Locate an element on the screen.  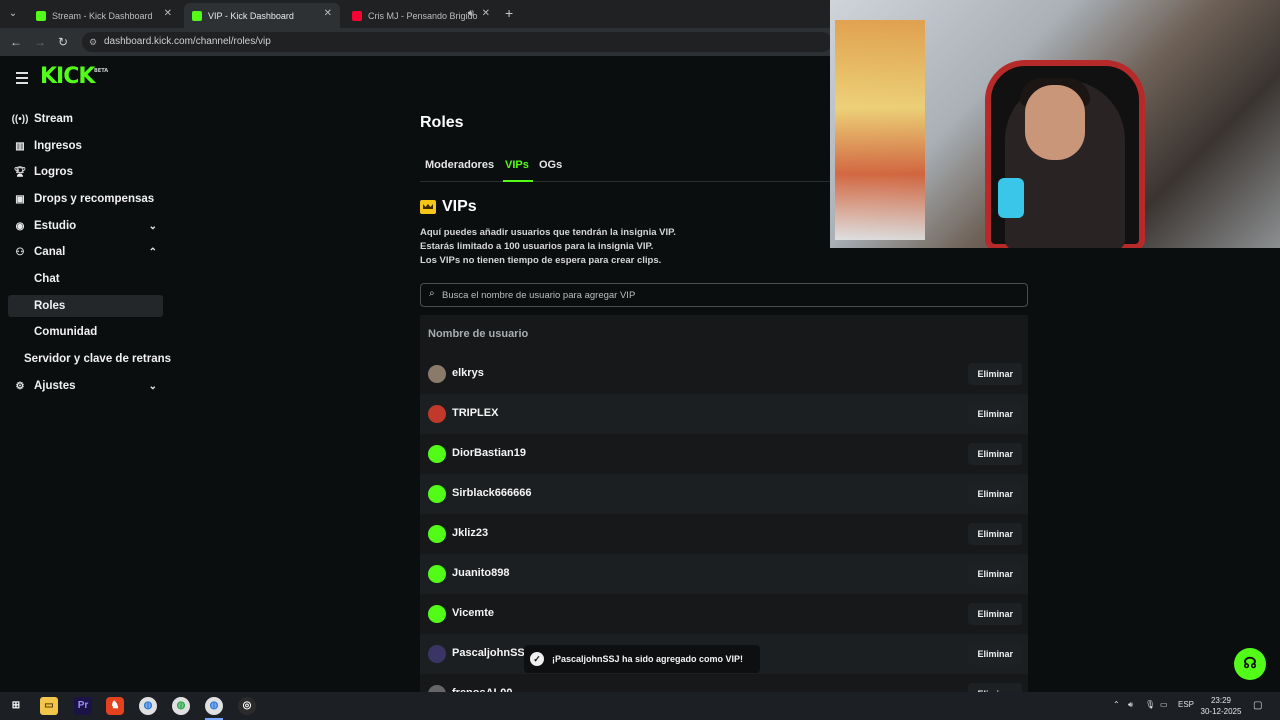
language-indicator: ESP is located at coordinates (1186, 704).